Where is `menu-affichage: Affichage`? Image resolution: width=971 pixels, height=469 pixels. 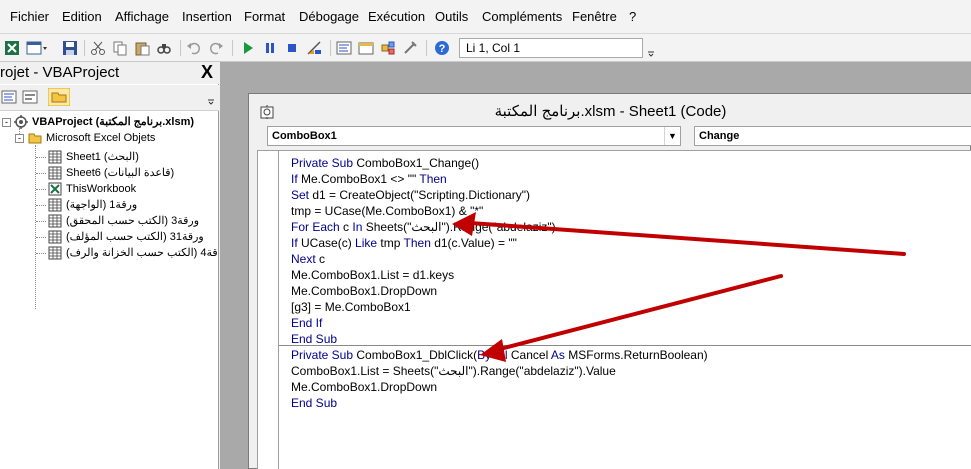 menu-affichage: Affichage is located at coordinates (142, 17).